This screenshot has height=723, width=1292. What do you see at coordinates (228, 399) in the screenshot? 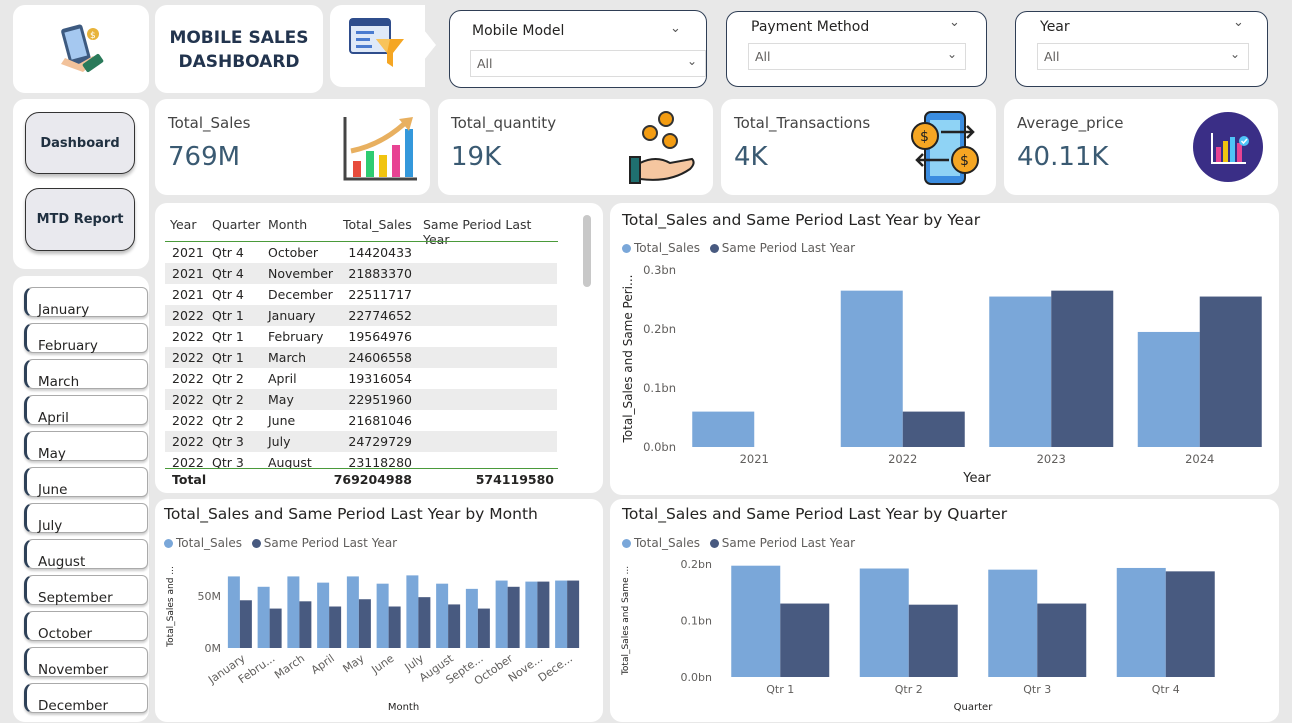
I see `quarter-cell: Qtr 2` at bounding box center [228, 399].